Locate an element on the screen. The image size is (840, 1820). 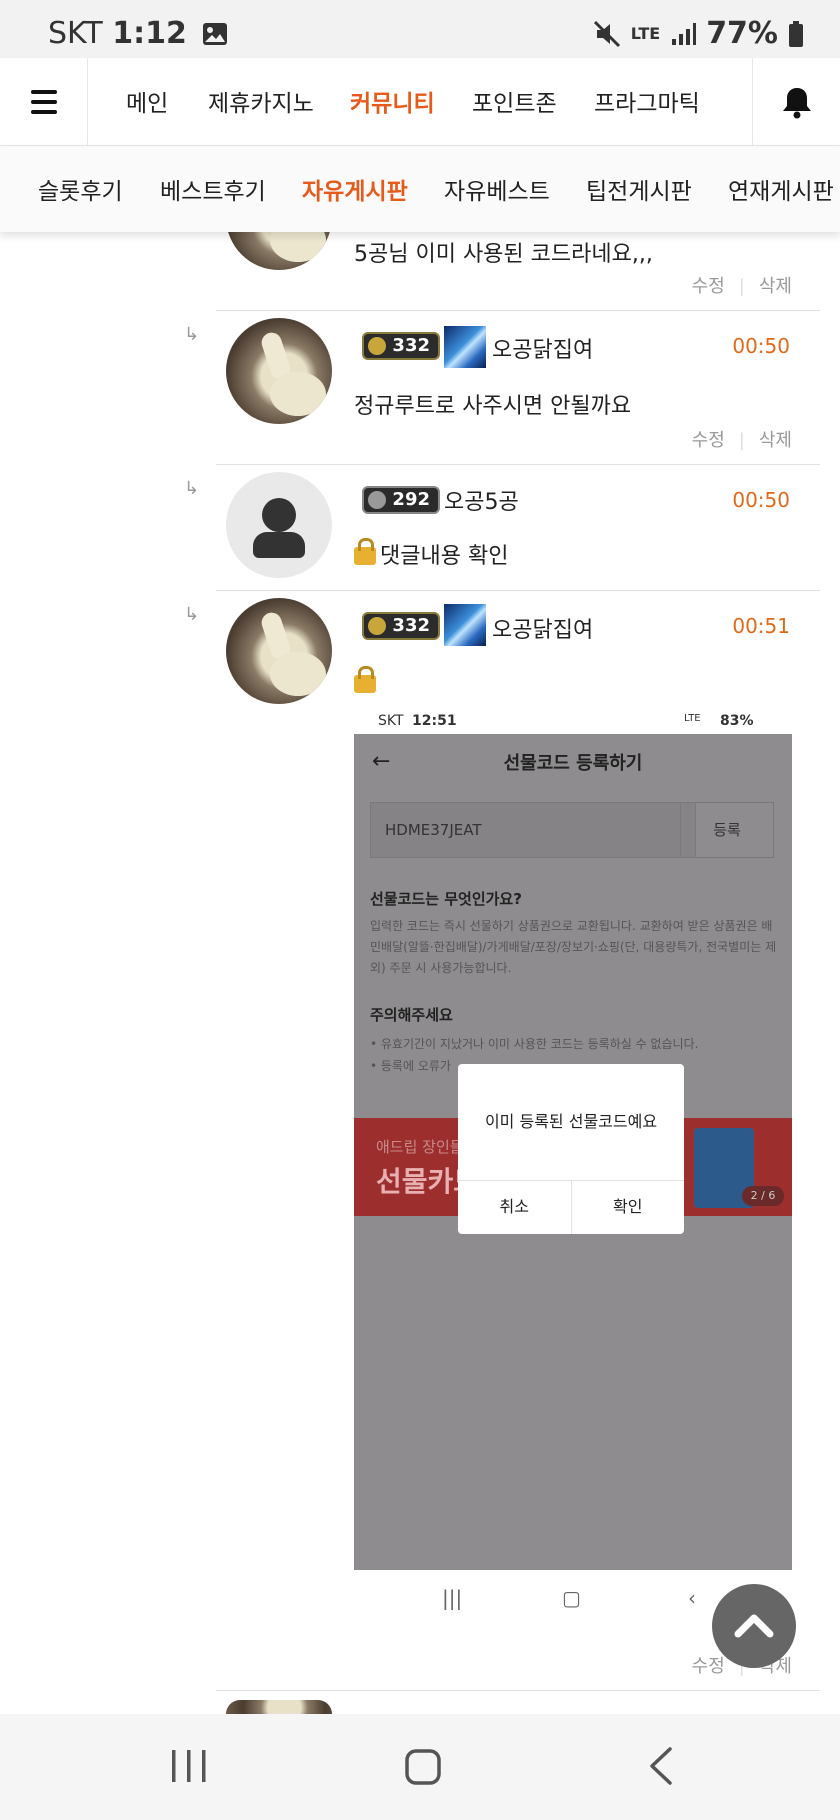
scroll-to-top-button is located at coordinates (754, 1626).